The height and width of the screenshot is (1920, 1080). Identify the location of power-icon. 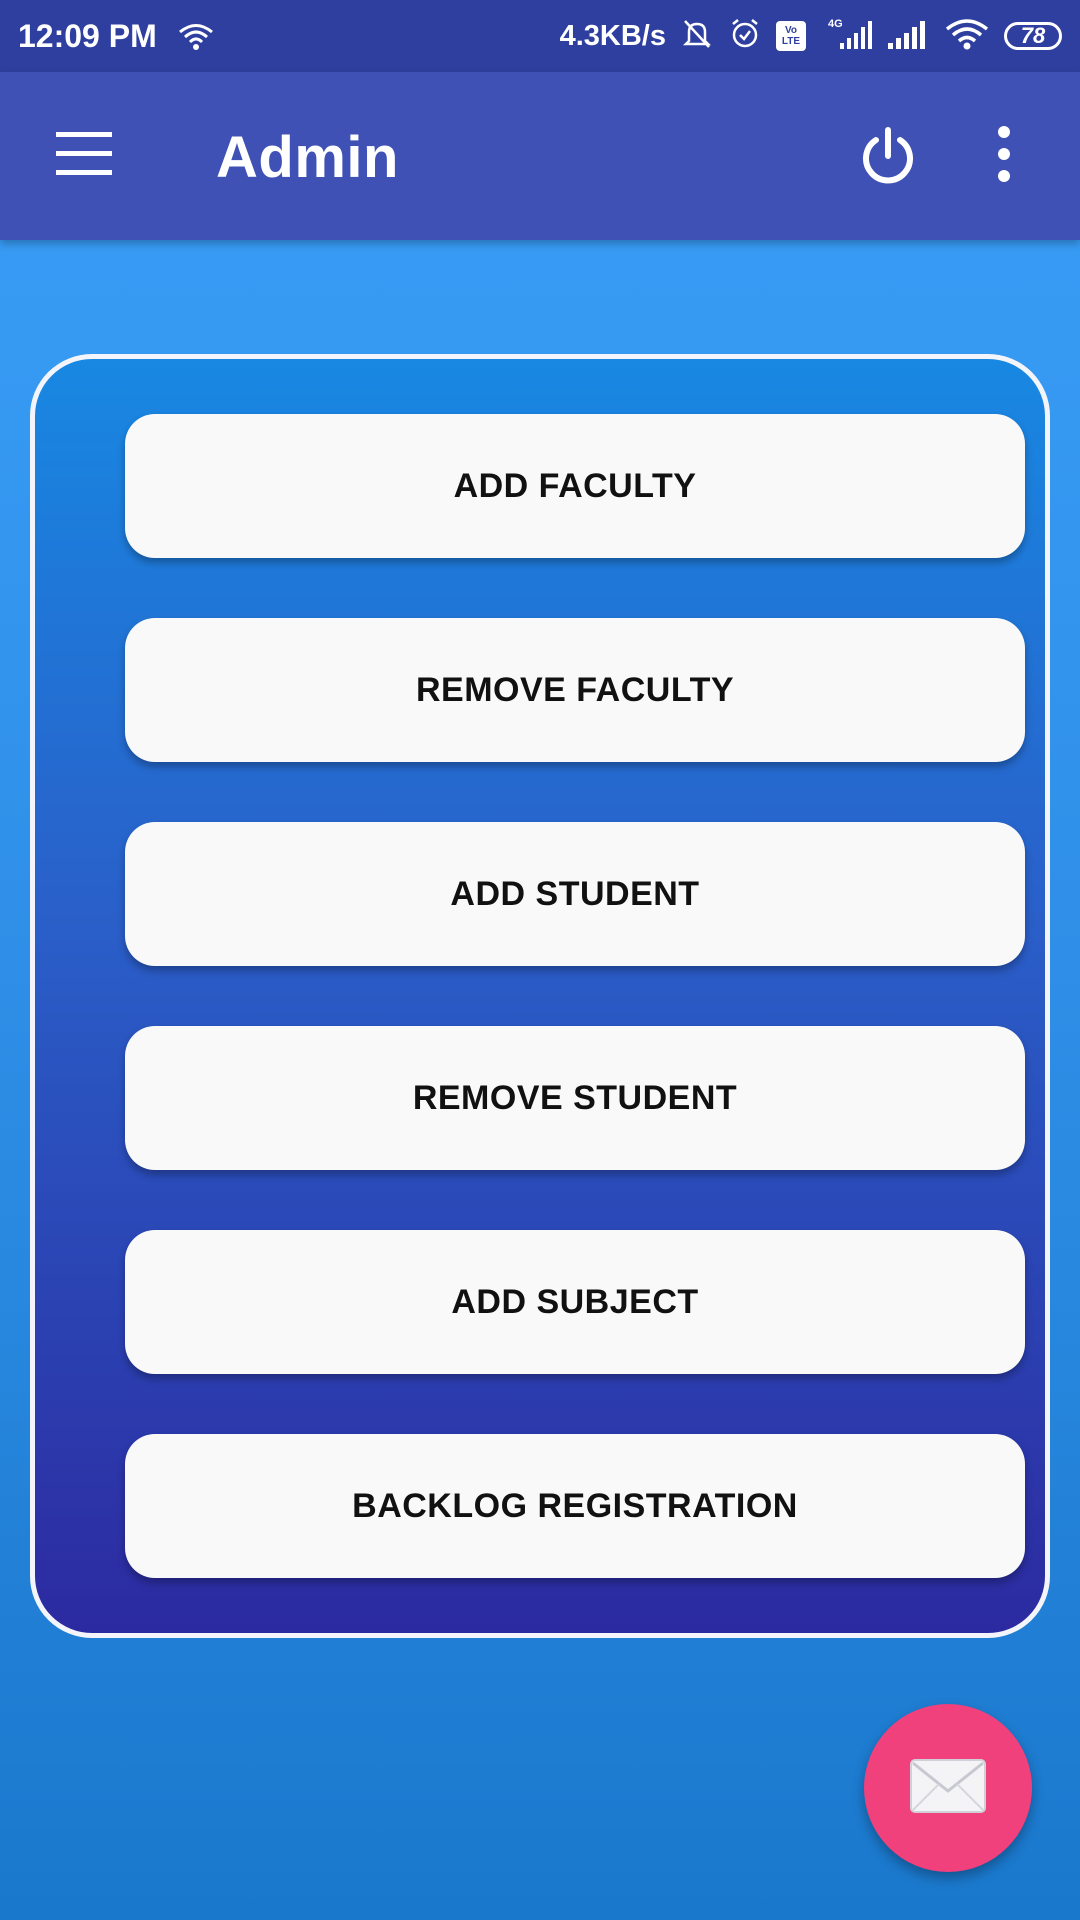
(888, 156).